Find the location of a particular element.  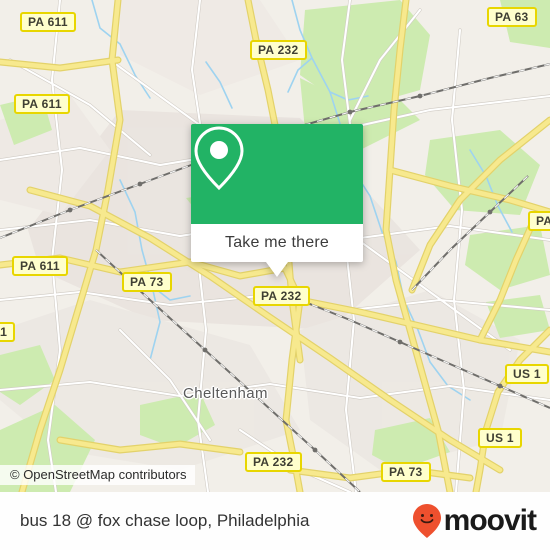

location-callout: Take me there is located at coordinates (277, 200).